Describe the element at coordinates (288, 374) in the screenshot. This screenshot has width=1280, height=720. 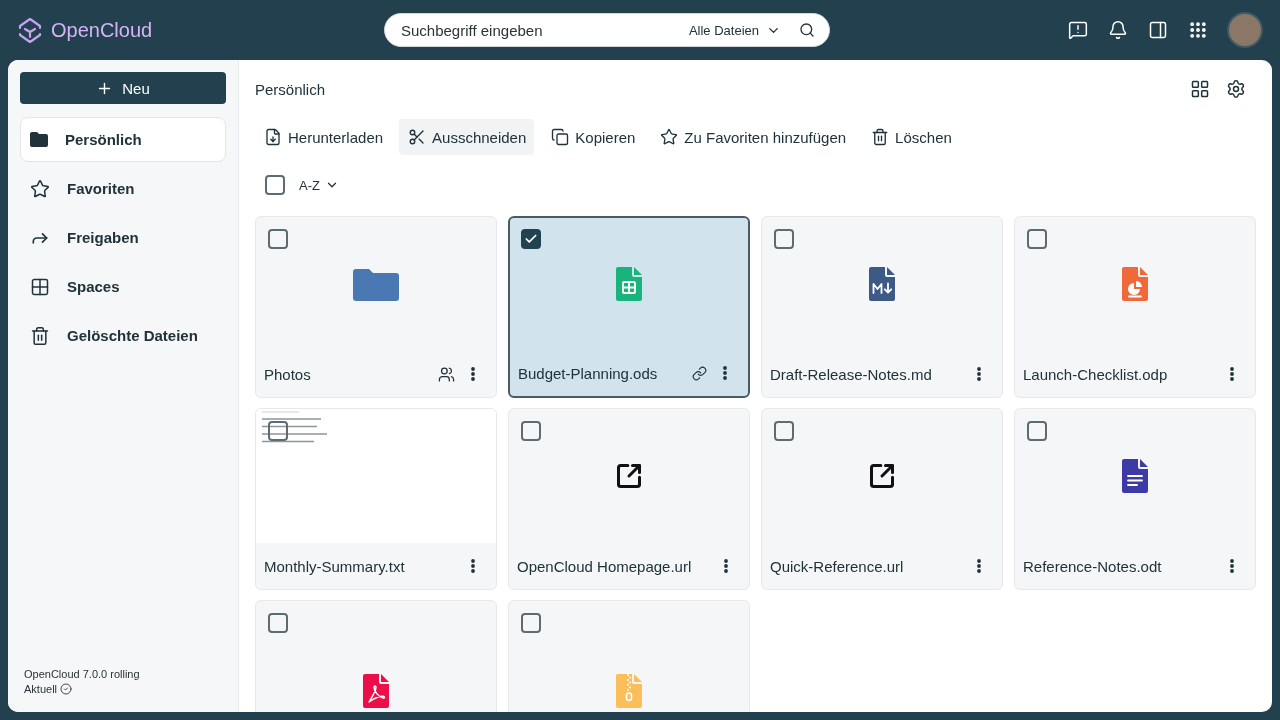
I see `file-name: Photos` at that location.